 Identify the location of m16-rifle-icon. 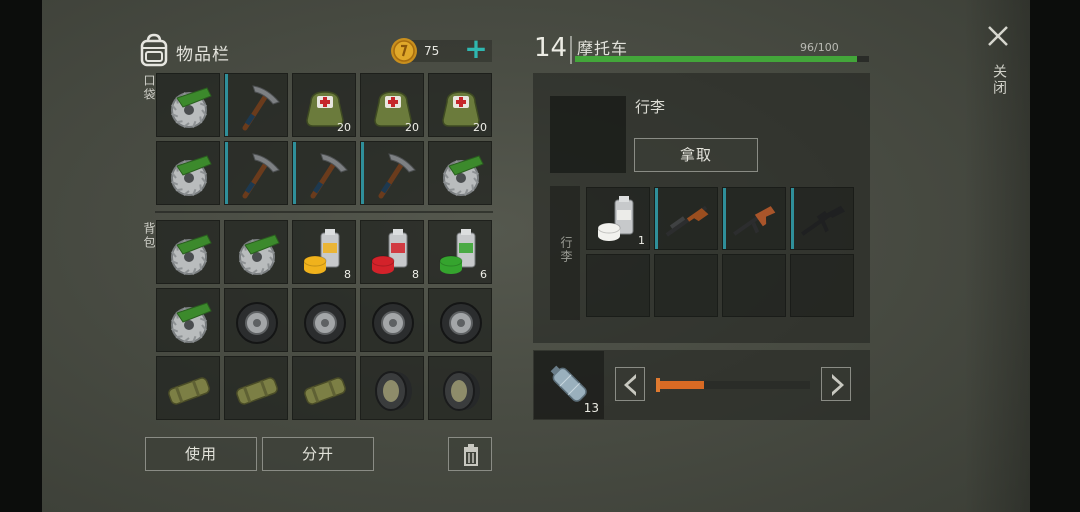
(823, 220).